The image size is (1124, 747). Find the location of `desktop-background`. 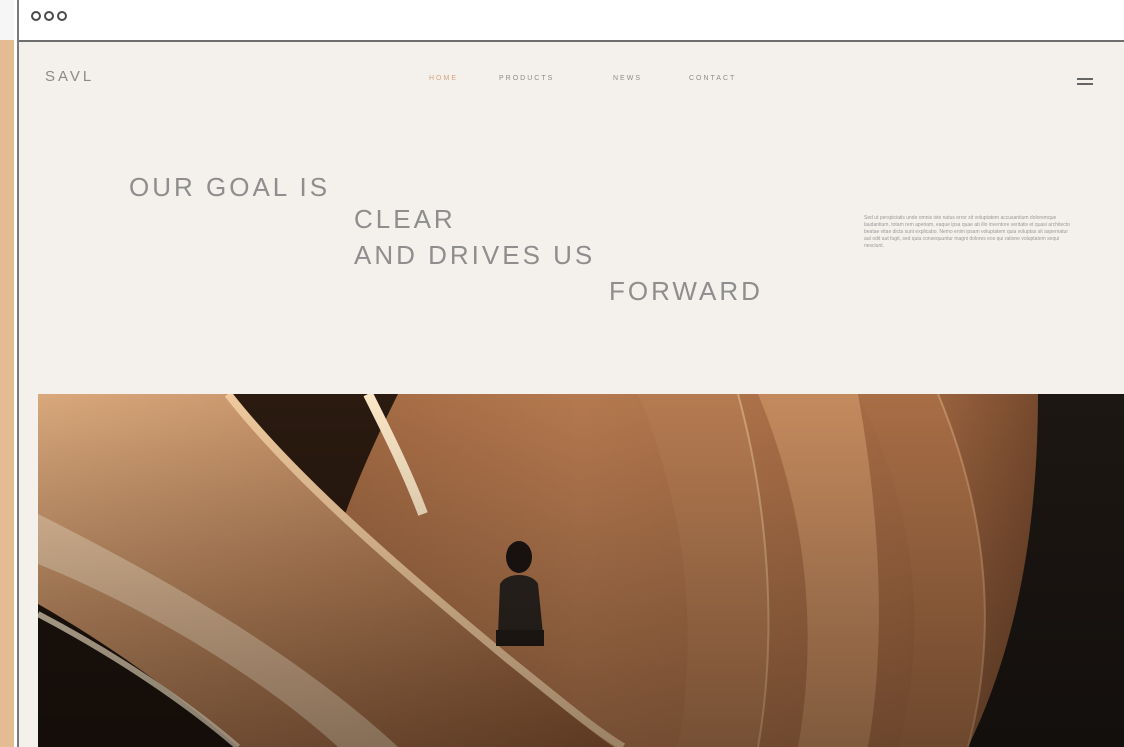

desktop-background is located at coordinates (7, 373).